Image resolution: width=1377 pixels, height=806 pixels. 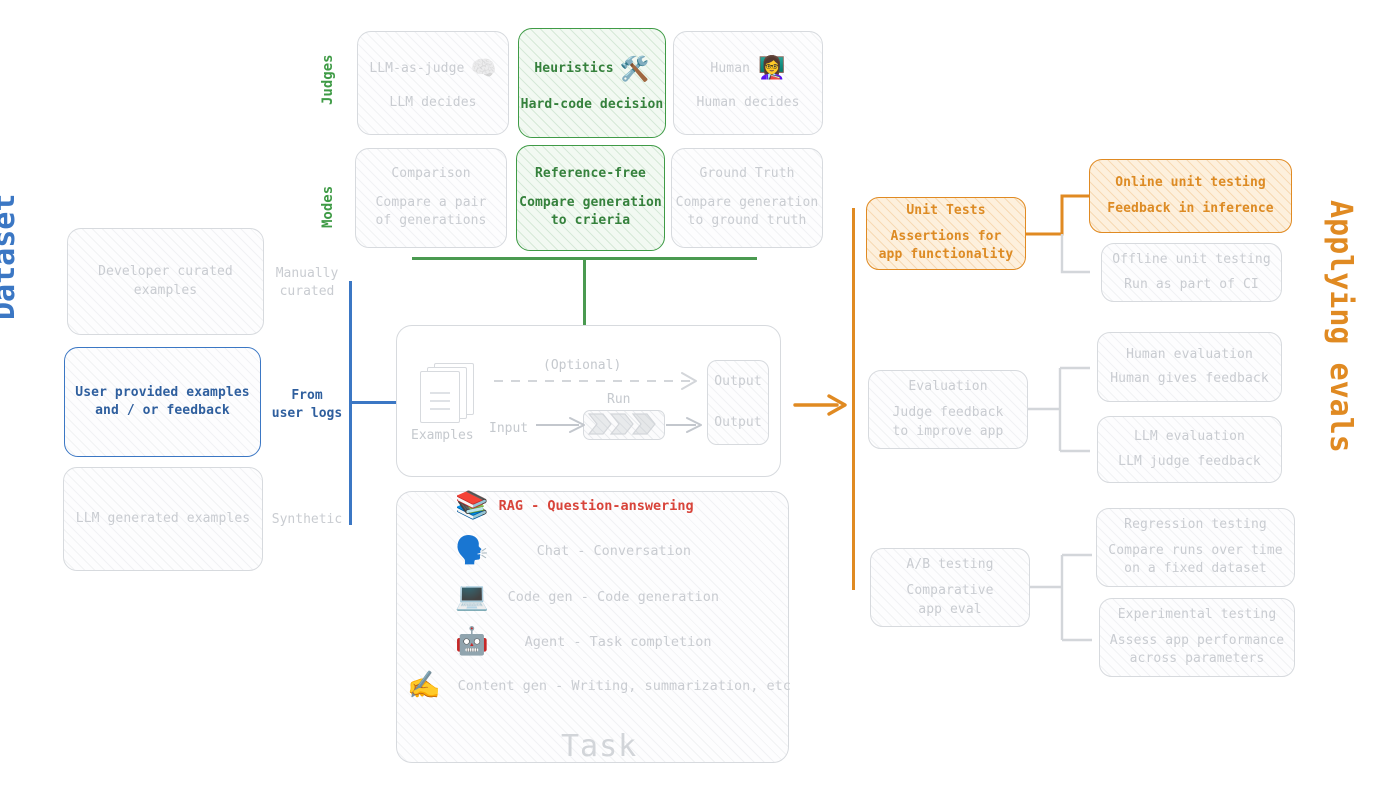 I want to click on mode-card-reference-free-title: Reference-free, so click(x=590, y=174).